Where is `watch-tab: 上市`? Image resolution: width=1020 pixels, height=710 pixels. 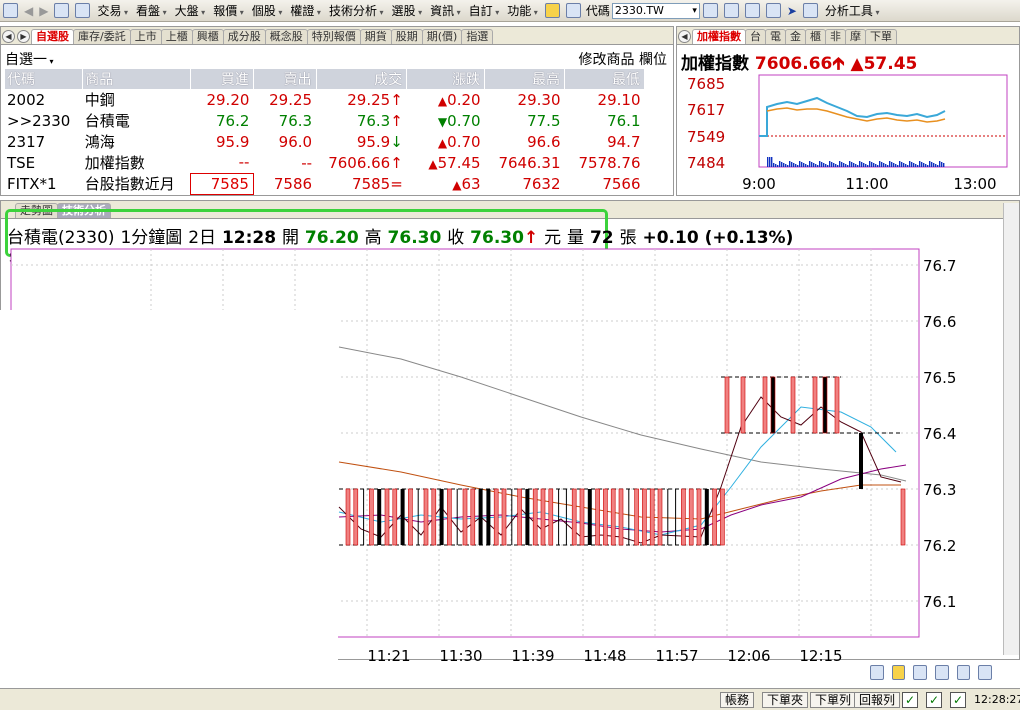 watch-tab: 上市 is located at coordinates (145, 36).